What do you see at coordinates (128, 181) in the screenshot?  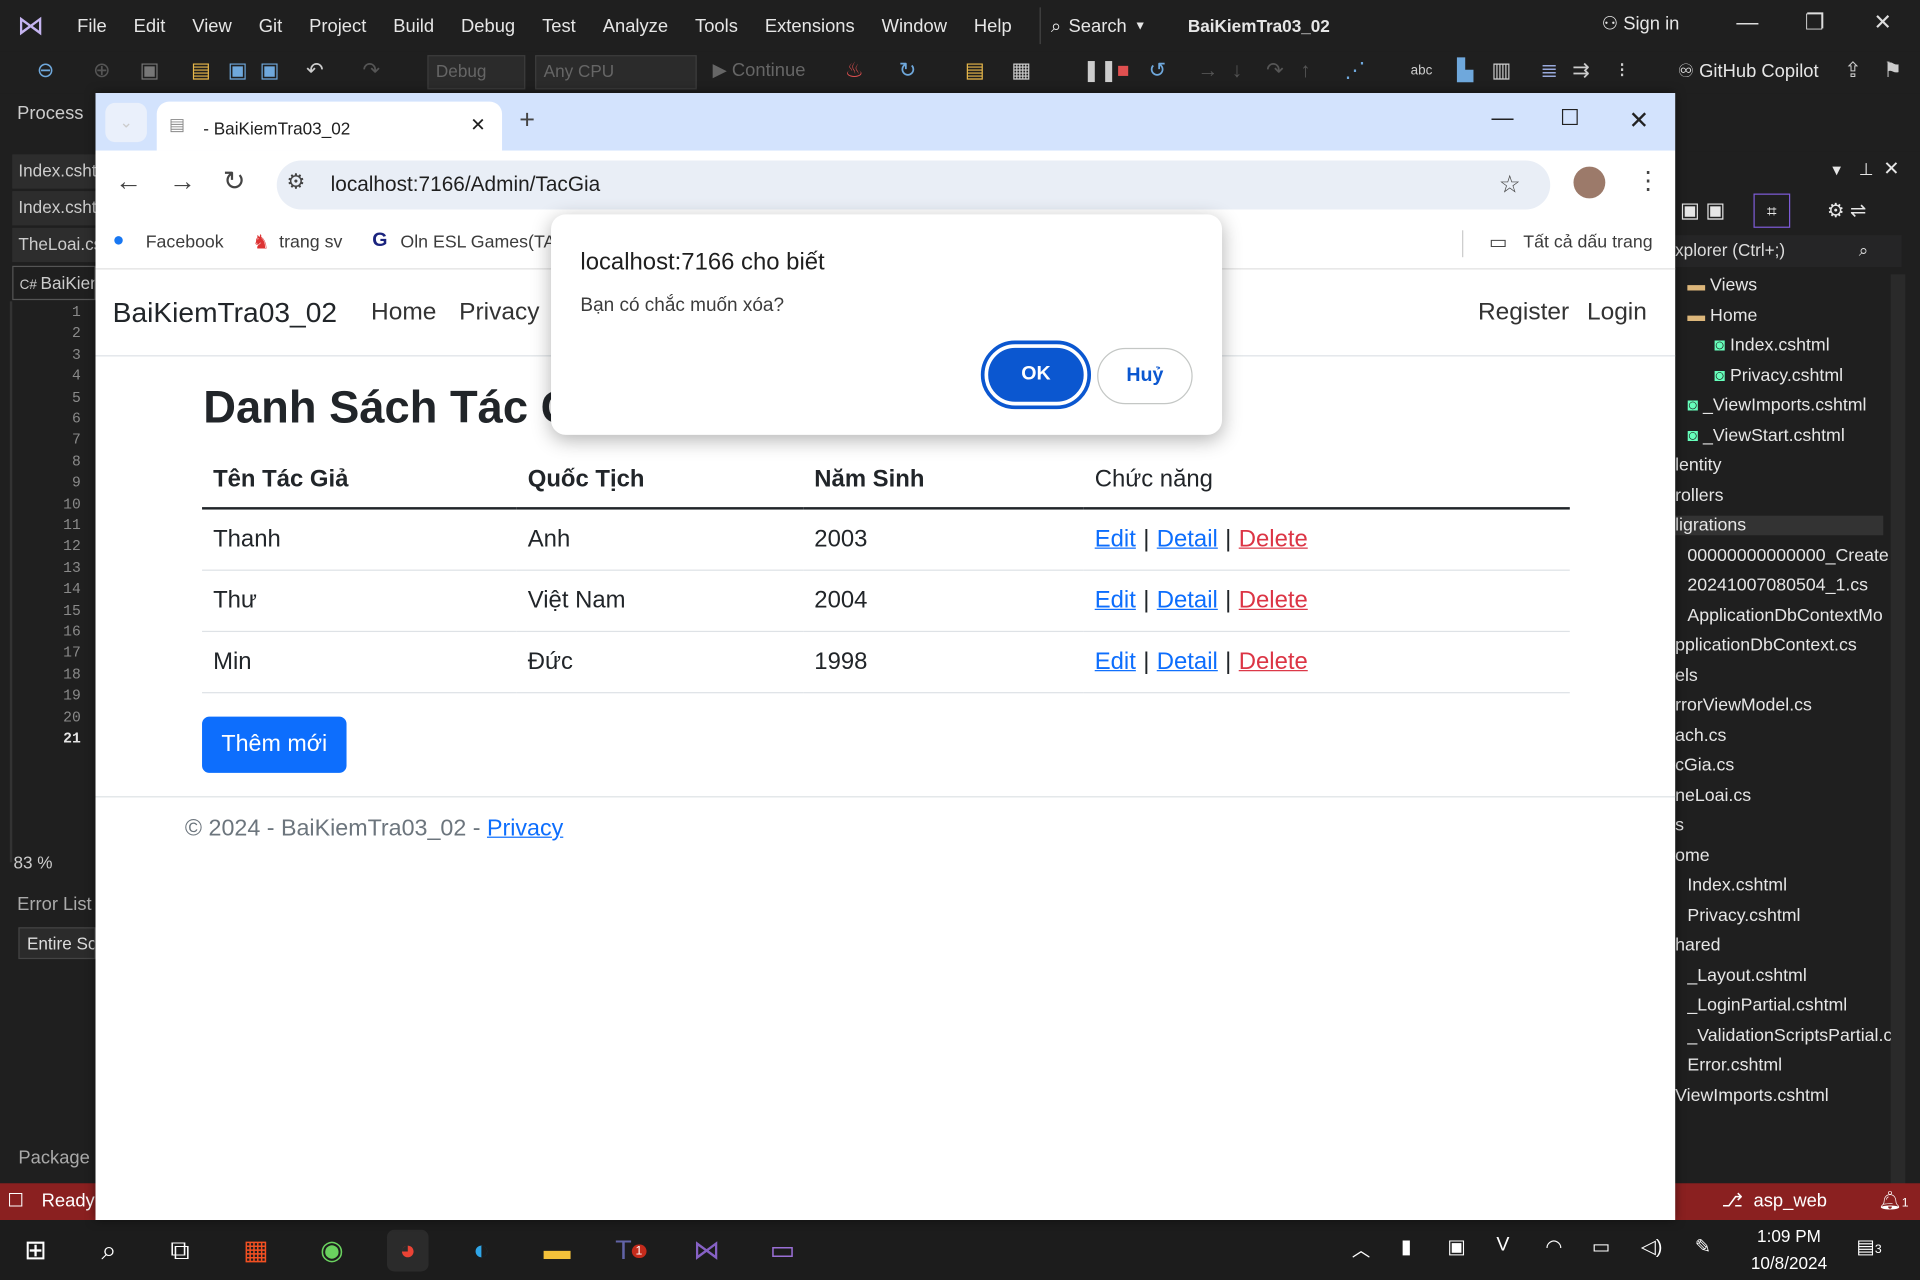 I see `back-icon: ←` at bounding box center [128, 181].